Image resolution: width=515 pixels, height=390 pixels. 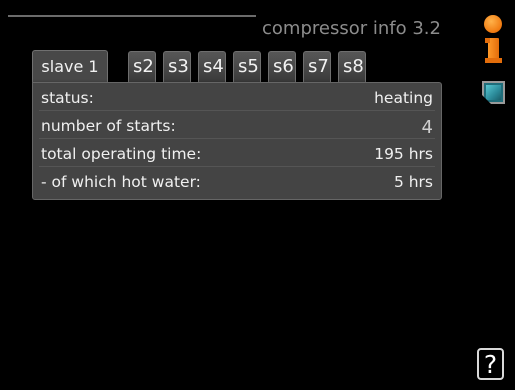 I want to click on tab-s3: s3, so click(x=177, y=66).